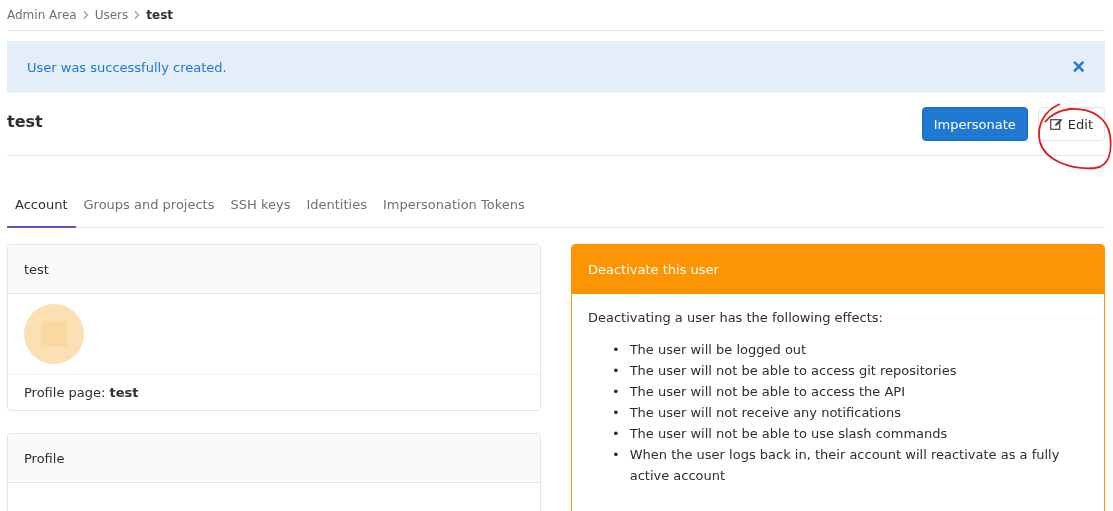 Image resolution: width=1113 pixels, height=511 pixels. Describe the element at coordinates (838, 269) in the screenshot. I see `card-title: Deactivate this user` at that location.